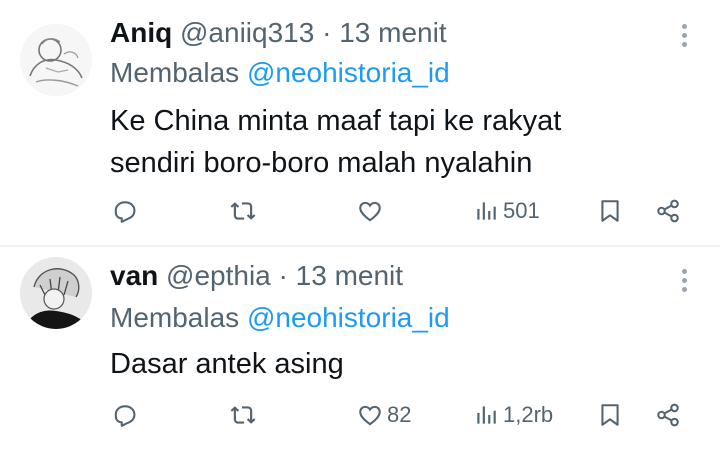 The height and width of the screenshot is (456, 720). Describe the element at coordinates (399, 414) in the screenshot. I see `like-count: 82` at that location.